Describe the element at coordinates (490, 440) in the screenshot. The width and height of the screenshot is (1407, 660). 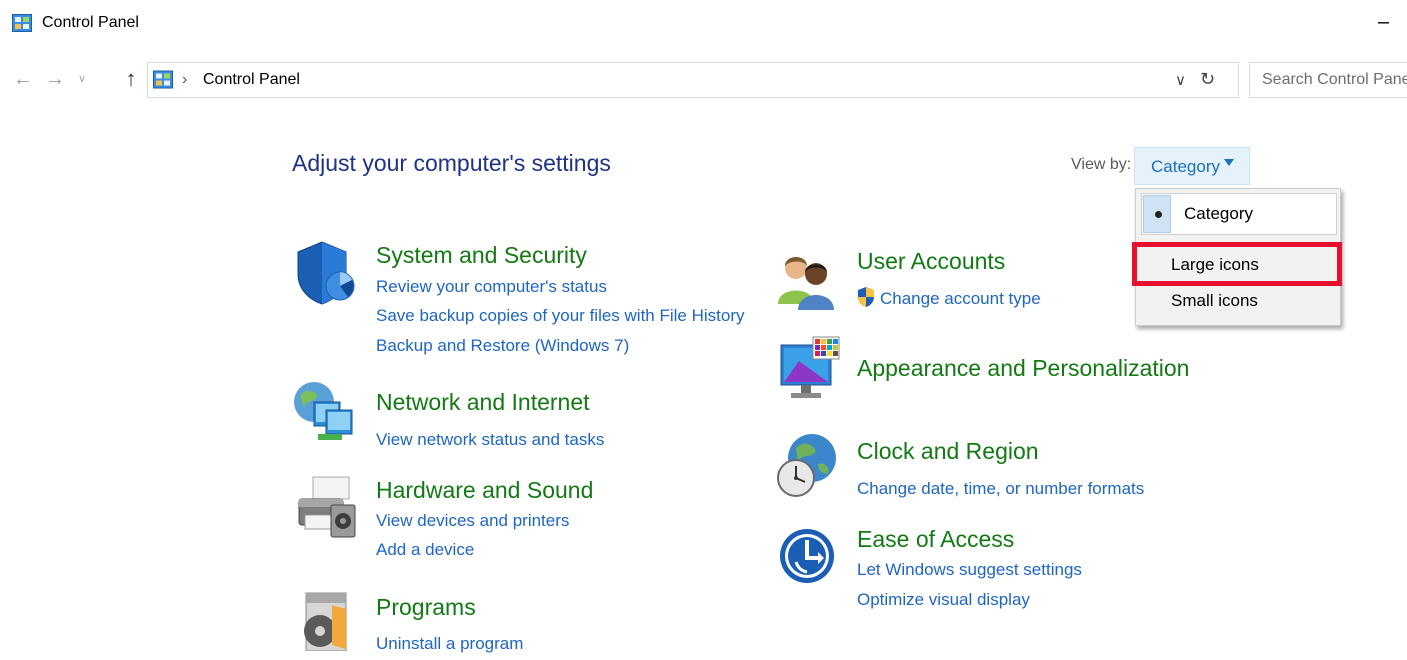
I see `link-network-status: View network status and tasks` at that location.